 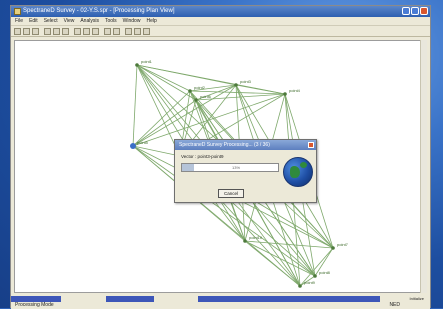 I want to click on minimize-button, so click(x=406, y=11).